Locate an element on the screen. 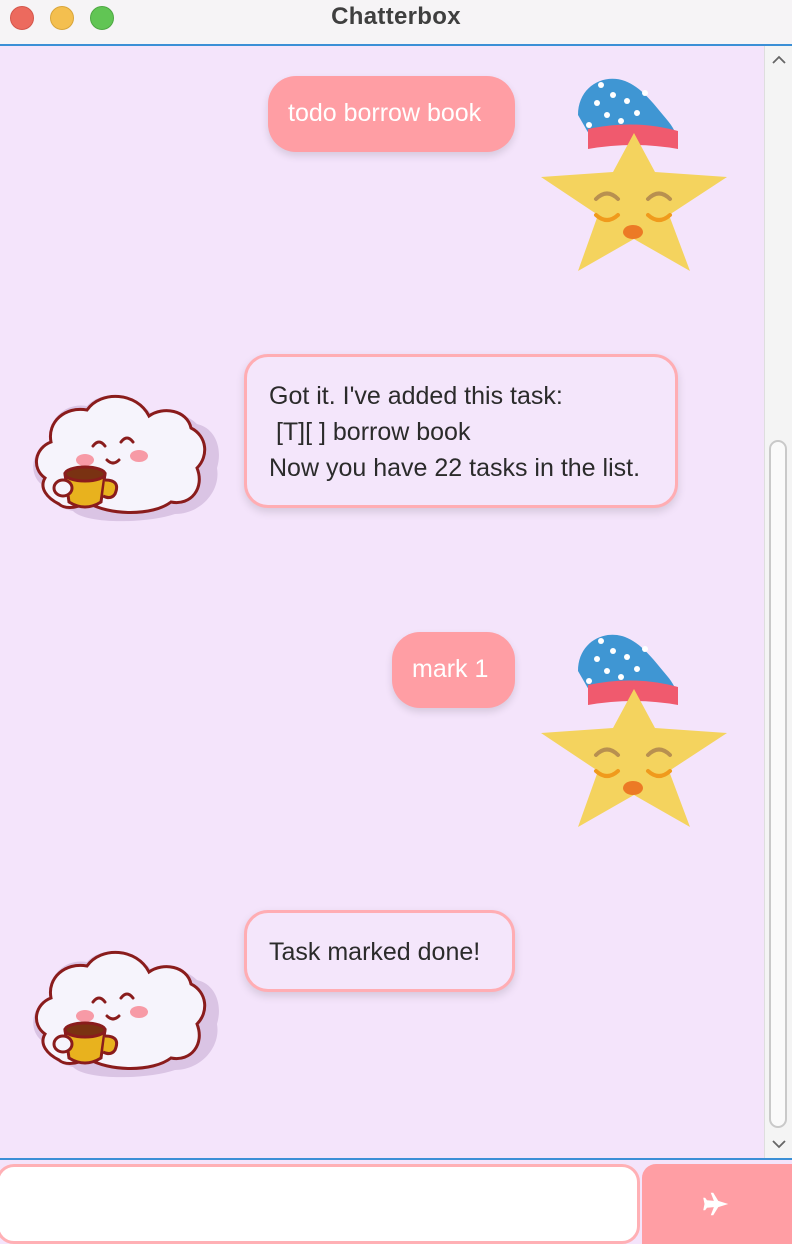 This screenshot has width=792, height=1244. scroll-up-arrow-icon is located at coordinates (779, 60).